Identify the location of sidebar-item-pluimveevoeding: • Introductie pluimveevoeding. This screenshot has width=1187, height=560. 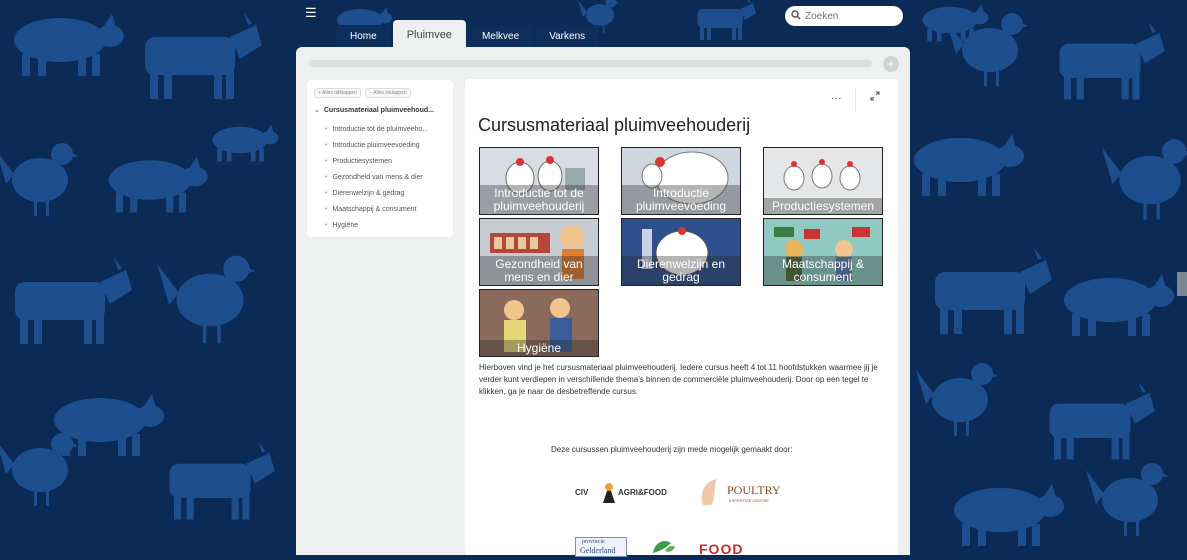
(376, 146).